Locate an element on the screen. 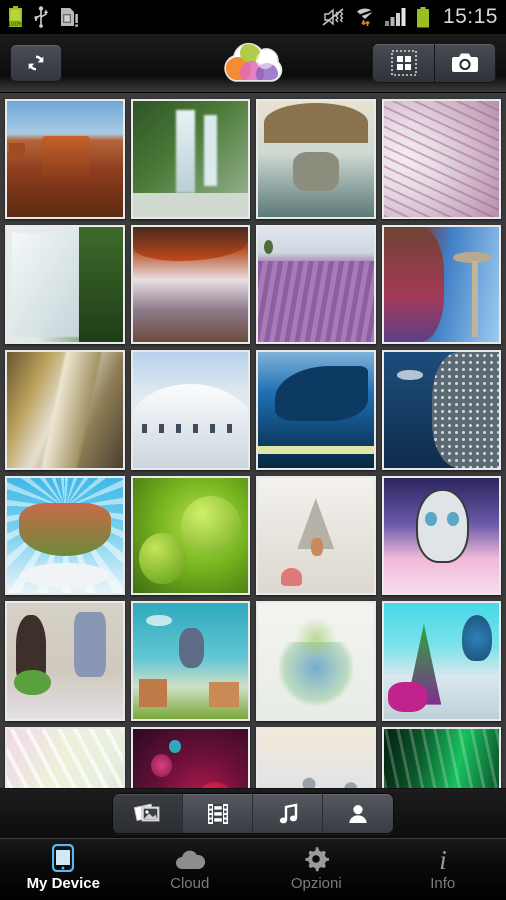 This screenshot has height=900, width=506. nav-item-label: My Device is located at coordinates (63, 883).